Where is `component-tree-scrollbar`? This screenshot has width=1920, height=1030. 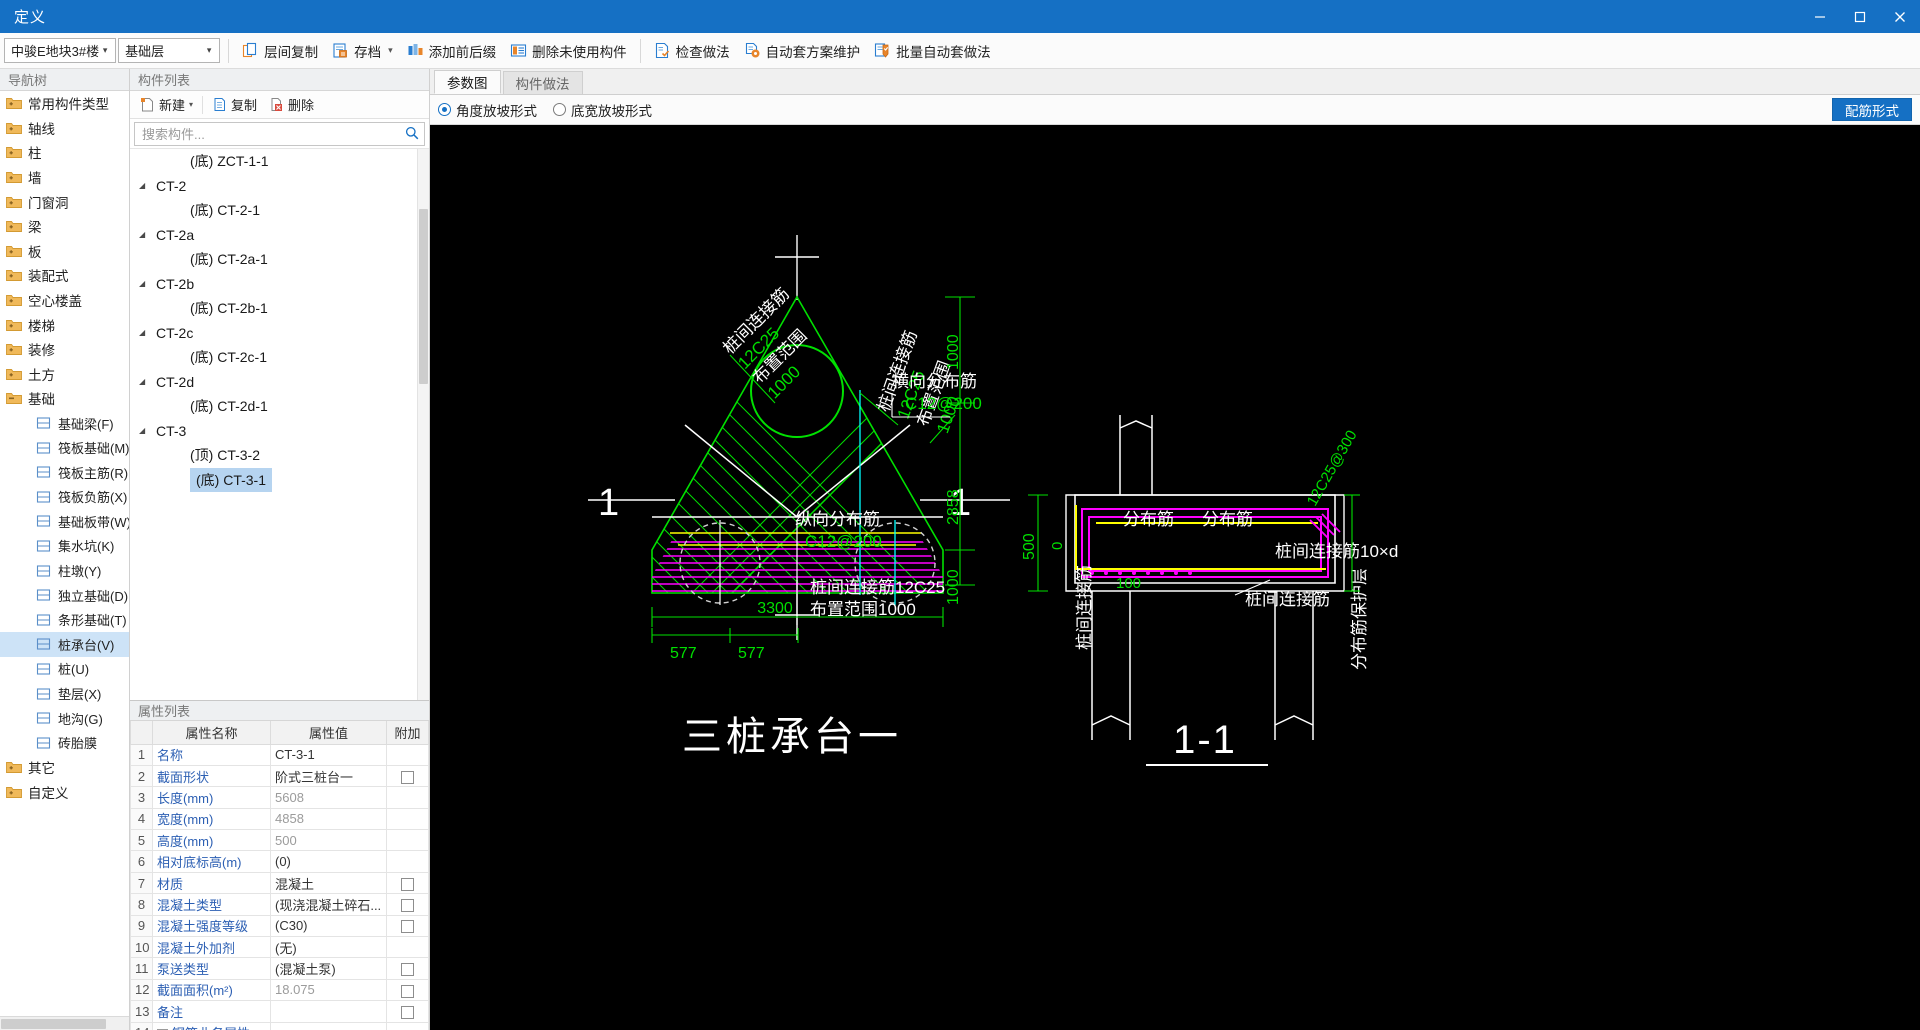
component-tree-scrollbar is located at coordinates (423, 424).